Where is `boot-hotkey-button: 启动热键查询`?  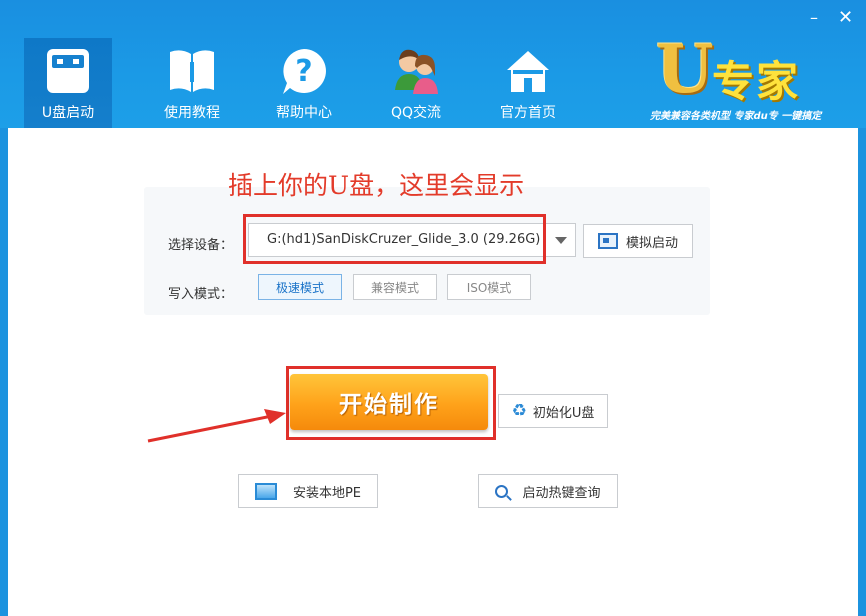
boot-hotkey-button: 启动热键查询 is located at coordinates (548, 491).